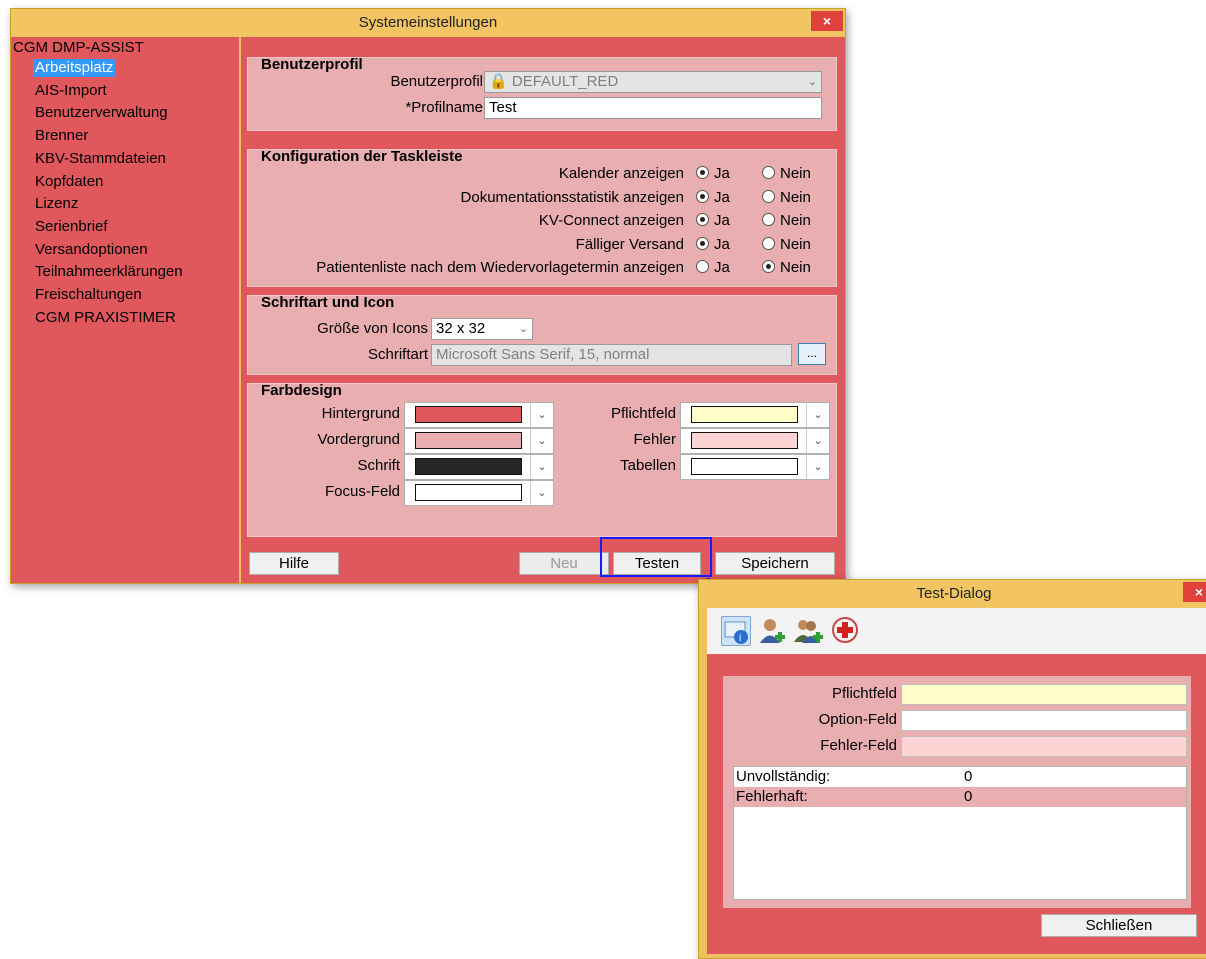 This screenshot has height=959, width=1206. Describe the element at coordinates (808, 631) in the screenshot. I see `add-users-icon` at that location.